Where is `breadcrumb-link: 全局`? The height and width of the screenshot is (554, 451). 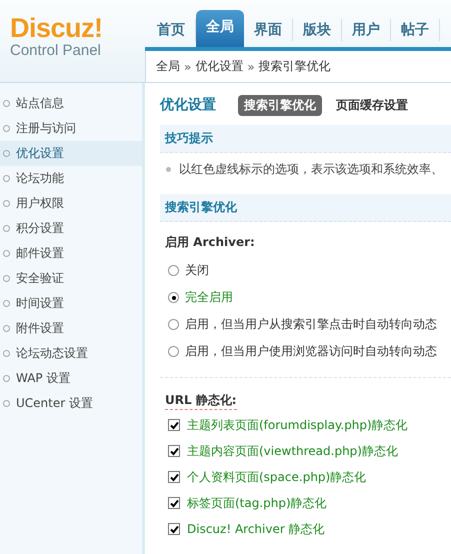 breadcrumb-link: 全局 is located at coordinates (168, 66).